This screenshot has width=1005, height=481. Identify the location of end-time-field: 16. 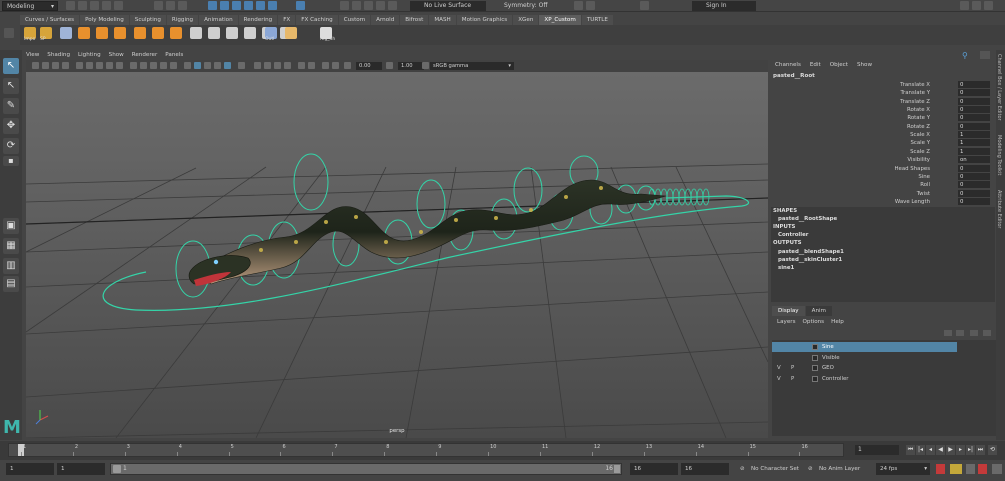
(705, 469).